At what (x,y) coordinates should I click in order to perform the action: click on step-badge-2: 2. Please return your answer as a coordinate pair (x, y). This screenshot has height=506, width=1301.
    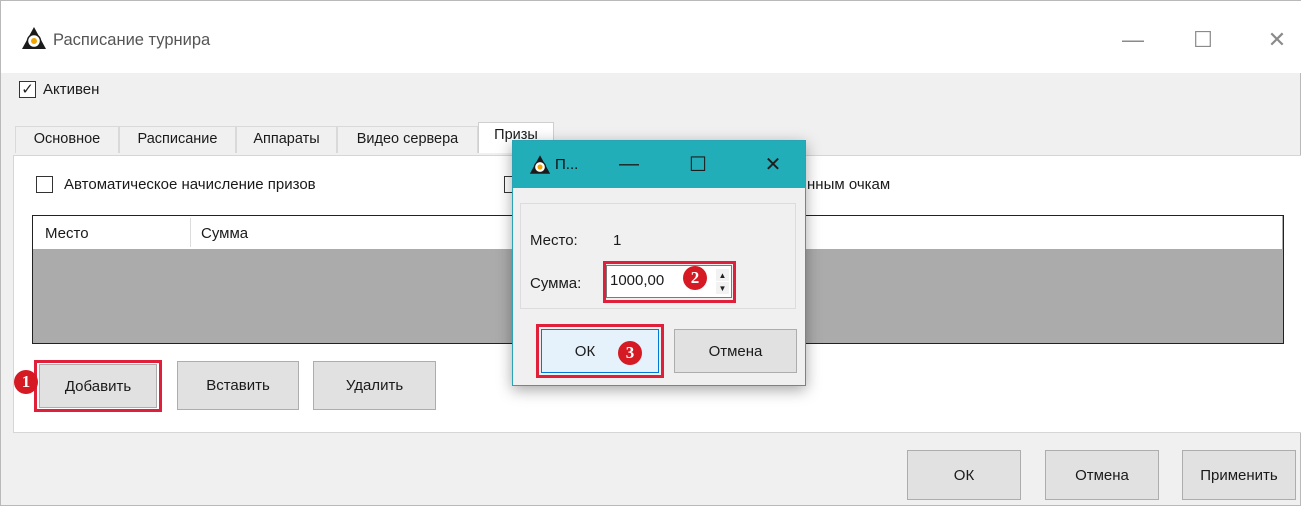
    Looking at the image, I should click on (695, 278).